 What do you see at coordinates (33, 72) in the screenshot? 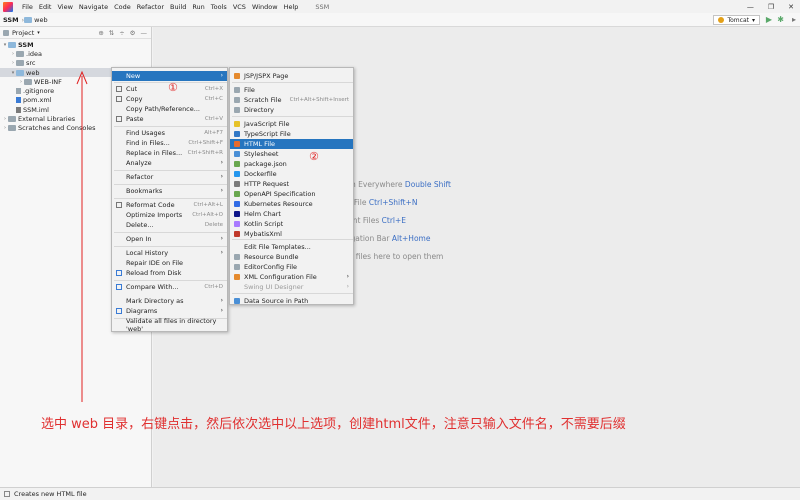
I see `tree-item-label: web` at bounding box center [33, 72].